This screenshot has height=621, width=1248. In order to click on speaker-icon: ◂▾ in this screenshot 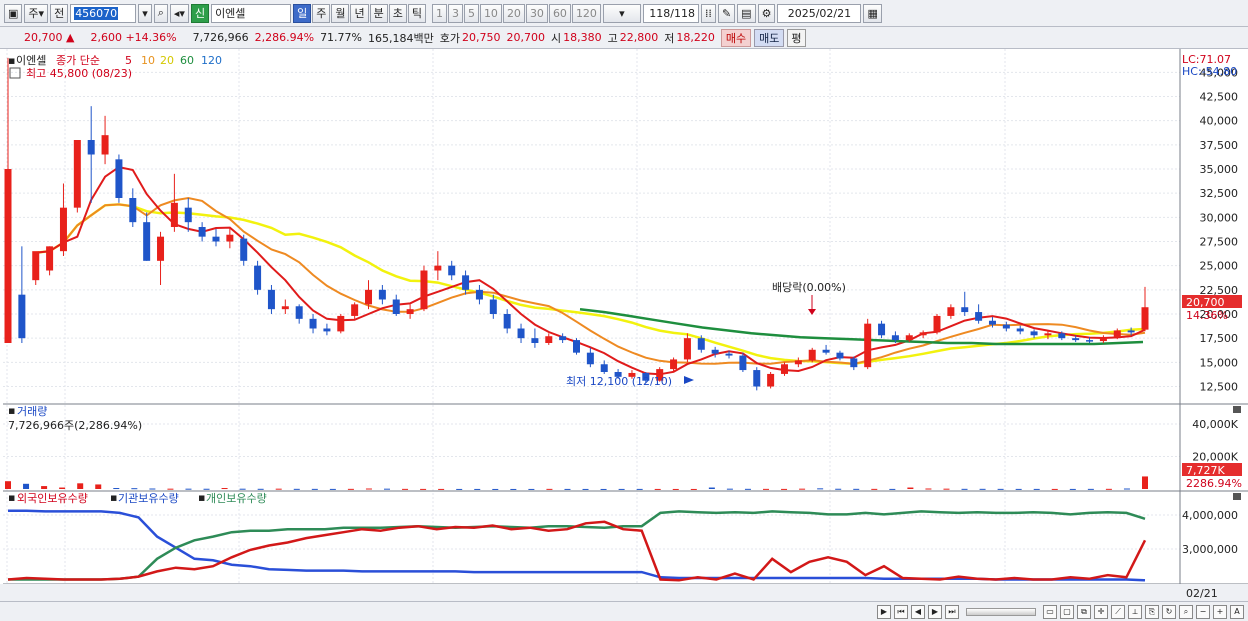, I will do `click(179, 13)`.